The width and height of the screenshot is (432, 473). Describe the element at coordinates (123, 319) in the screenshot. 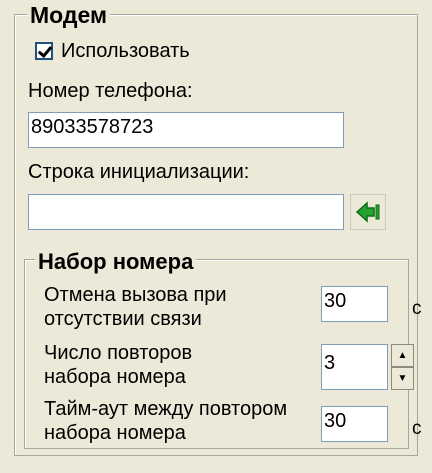

I see `cancel-call-label-line2: отсутствии связи` at that location.